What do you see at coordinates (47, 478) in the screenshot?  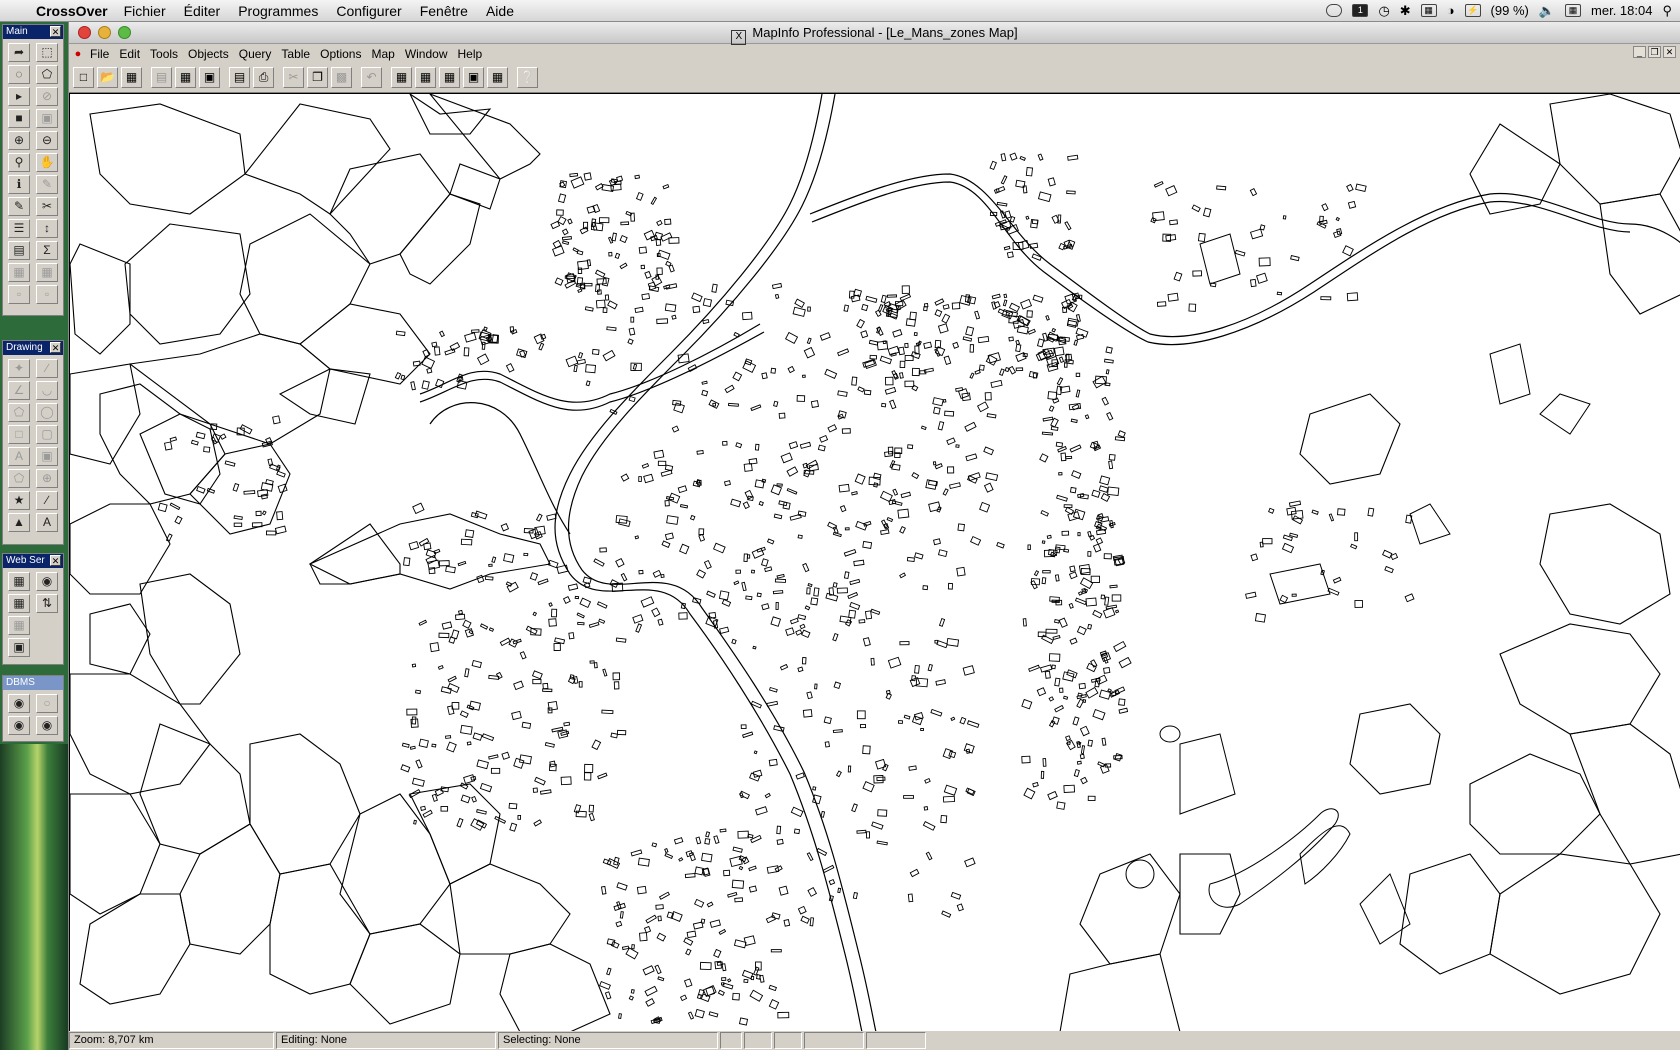 I see `add-node-tool: ⊕` at bounding box center [47, 478].